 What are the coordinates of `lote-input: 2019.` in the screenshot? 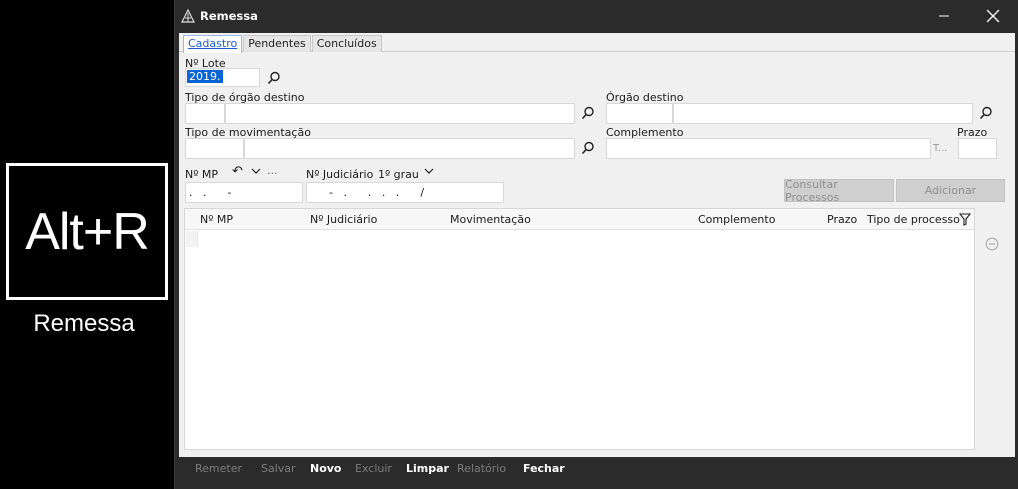 It's located at (222, 77).